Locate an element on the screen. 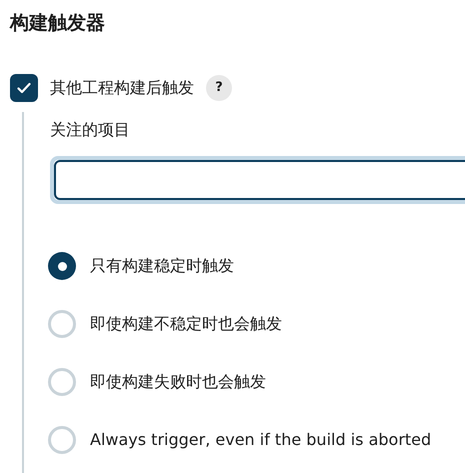 The width and height of the screenshot is (465, 473). radio-label: 即使构建不稳定时也会触发 is located at coordinates (186, 324).